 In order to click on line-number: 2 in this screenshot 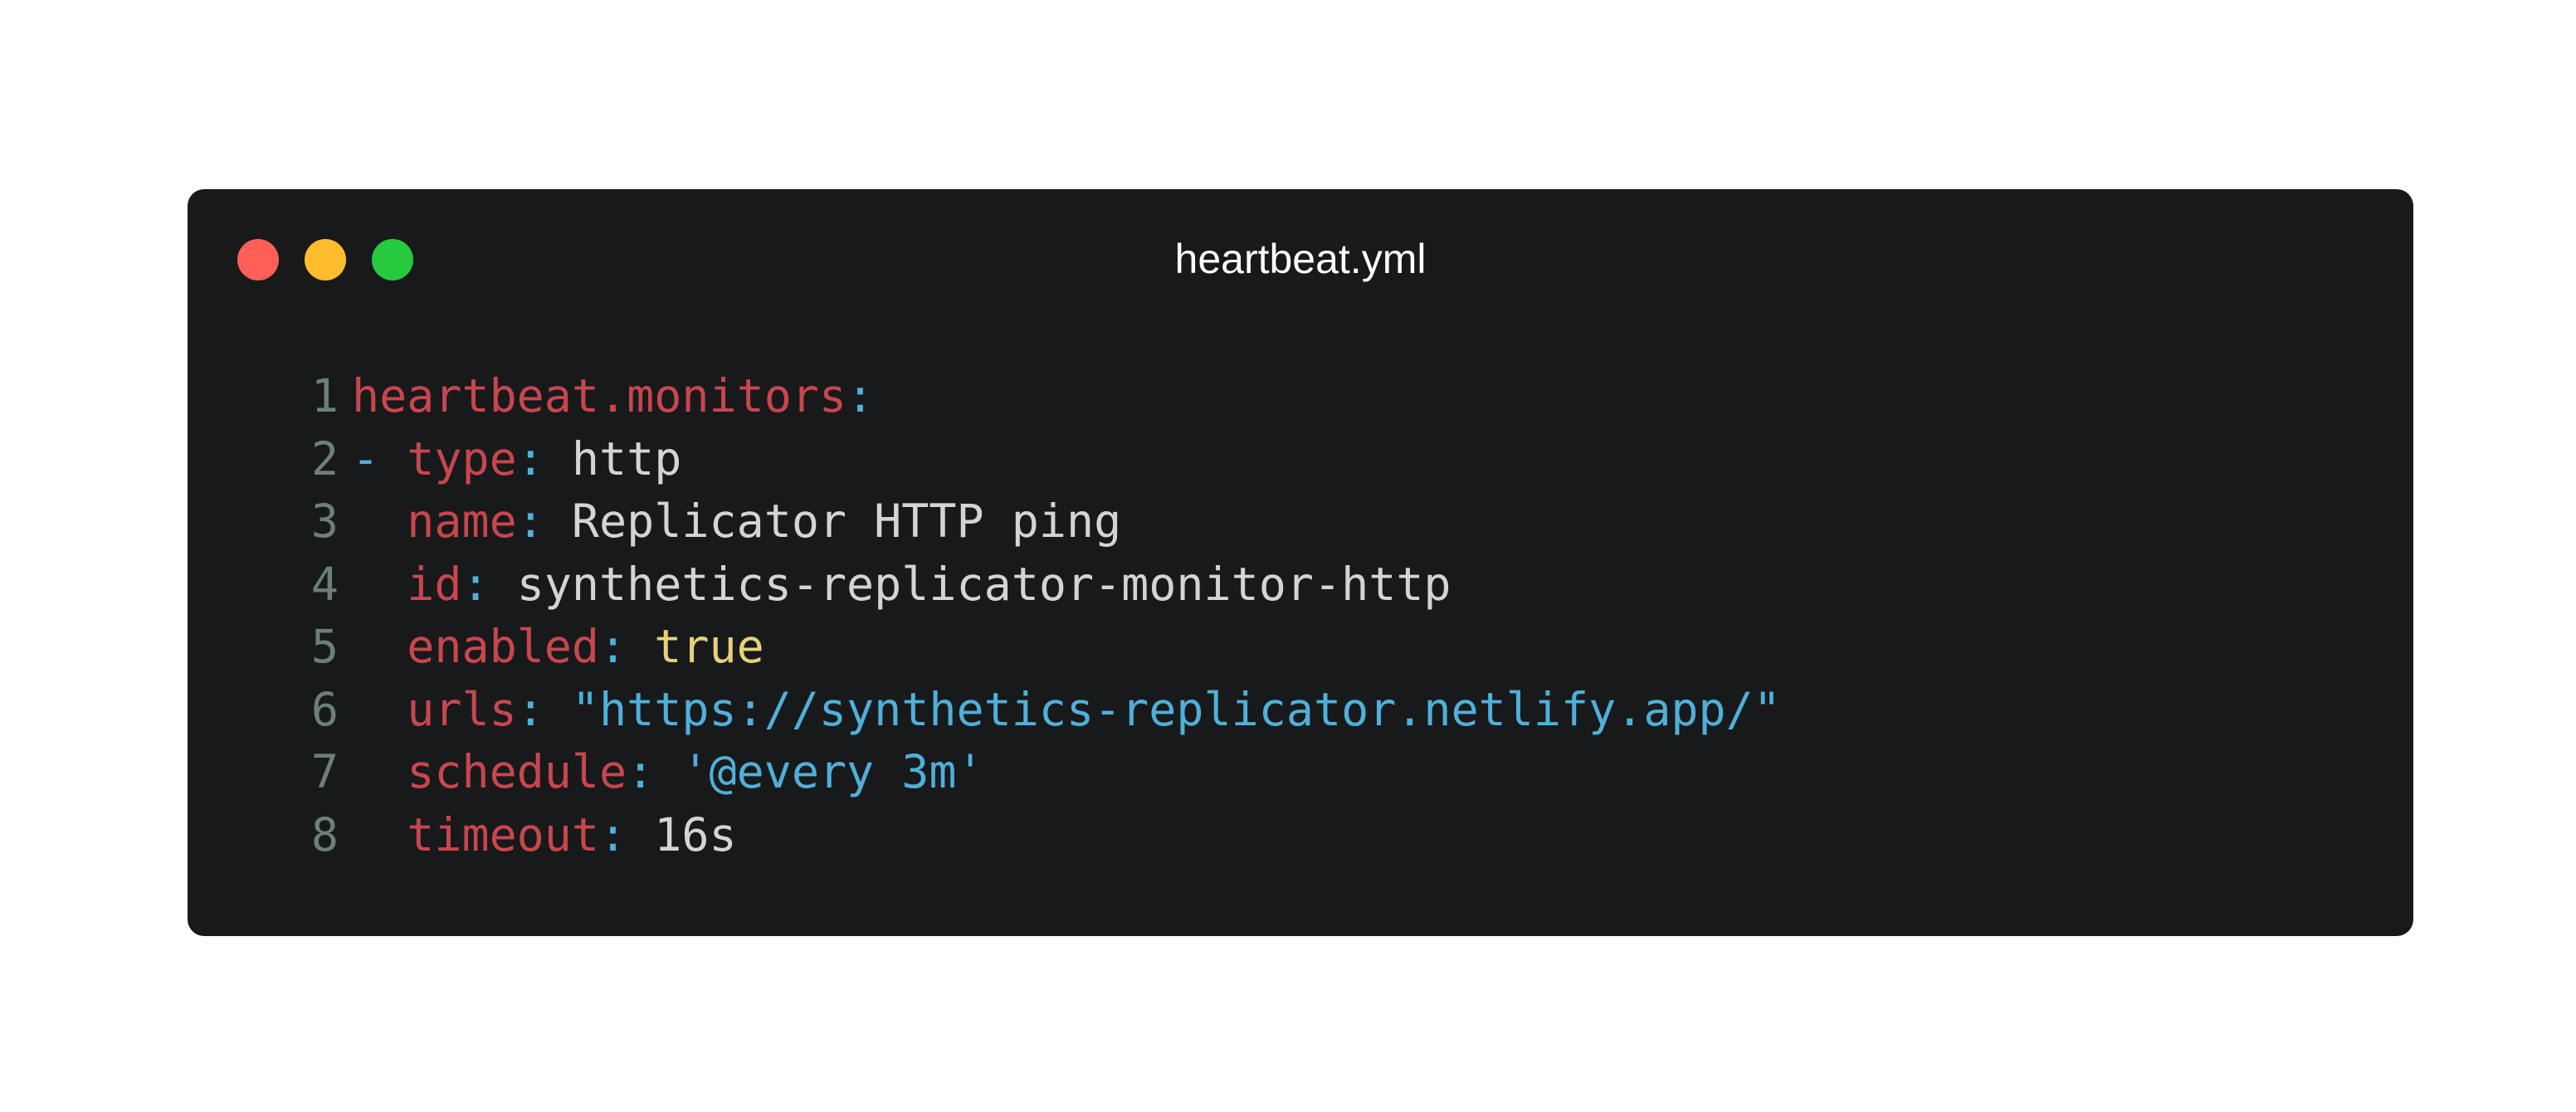, I will do `click(325, 458)`.